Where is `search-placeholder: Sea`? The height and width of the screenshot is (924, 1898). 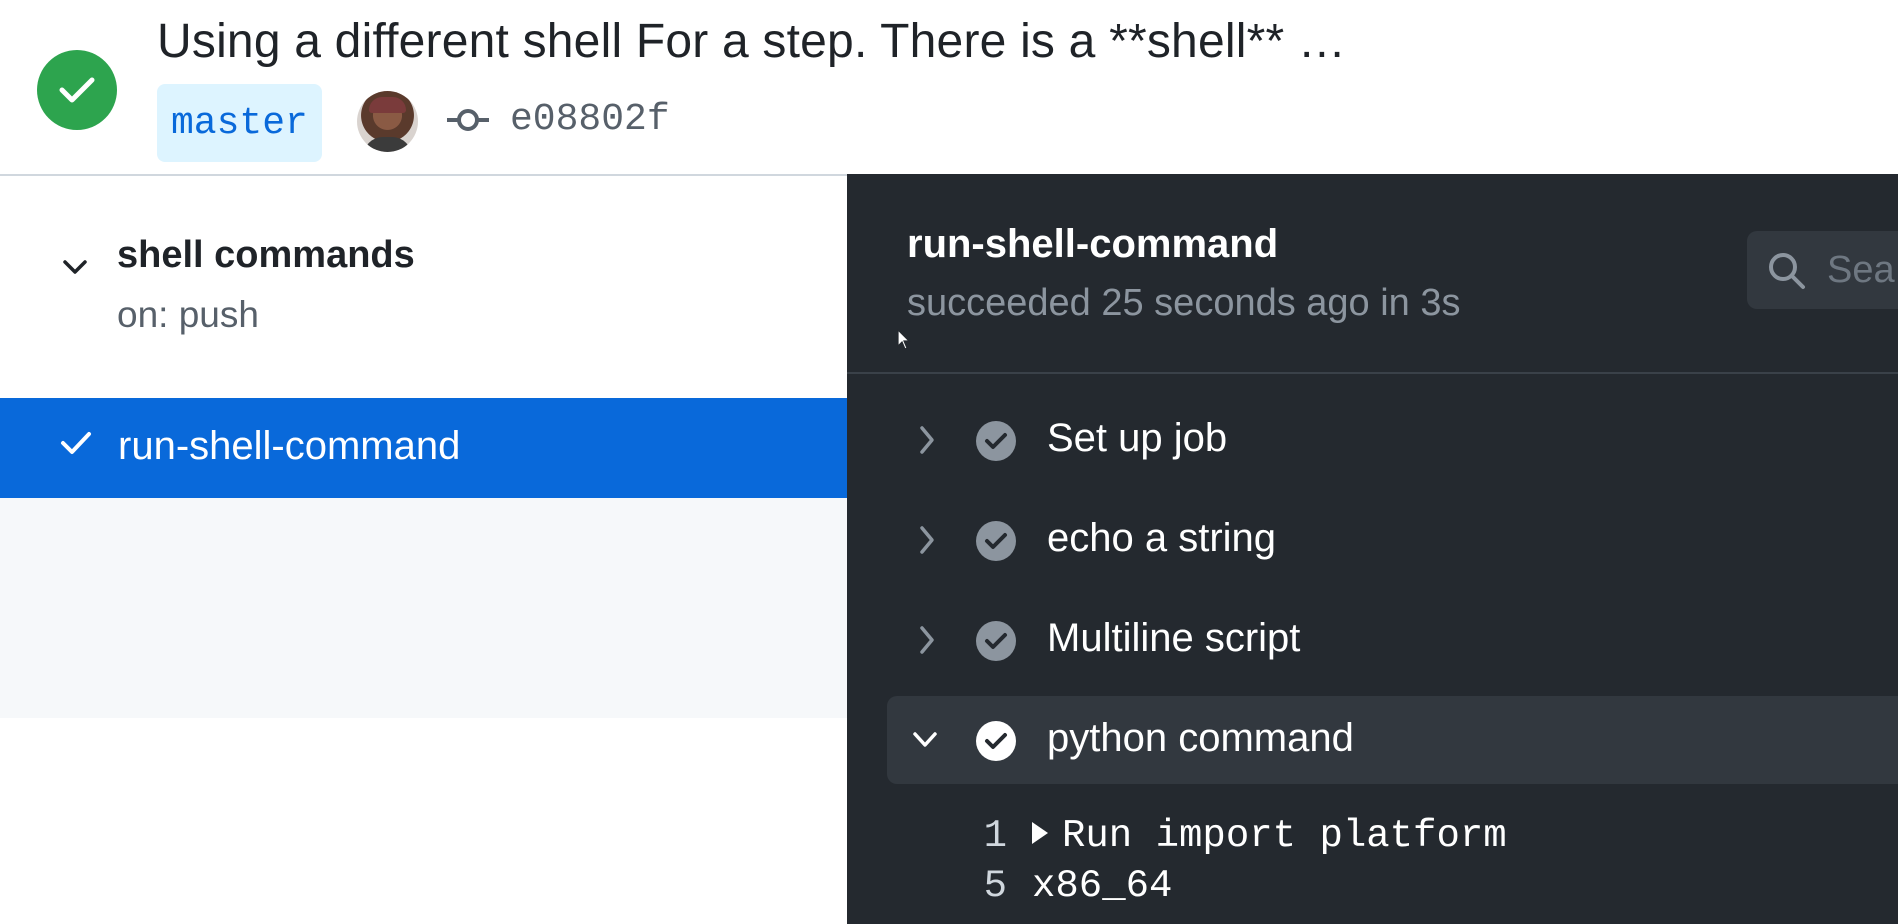
search-placeholder: Sea is located at coordinates (1861, 270).